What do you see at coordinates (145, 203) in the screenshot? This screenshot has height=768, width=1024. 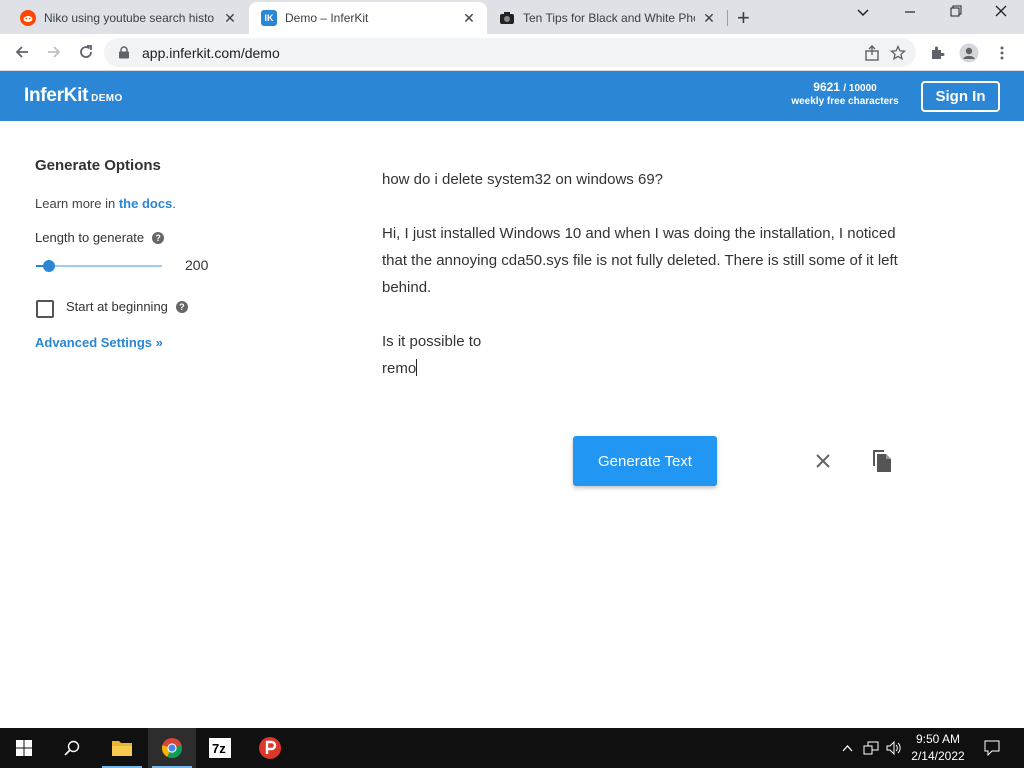 I see `docs-link: the docs` at bounding box center [145, 203].